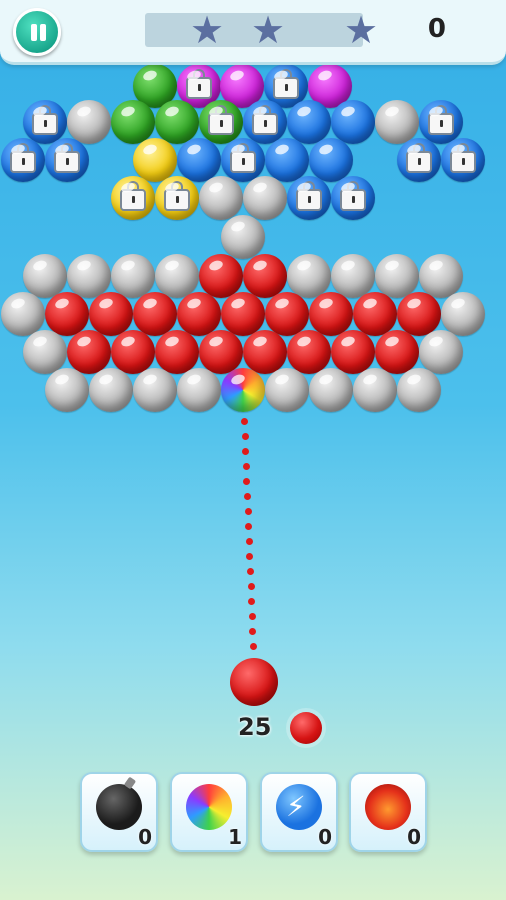  What do you see at coordinates (243, 390) in the screenshot?
I see `rainbow-bubble` at bounding box center [243, 390].